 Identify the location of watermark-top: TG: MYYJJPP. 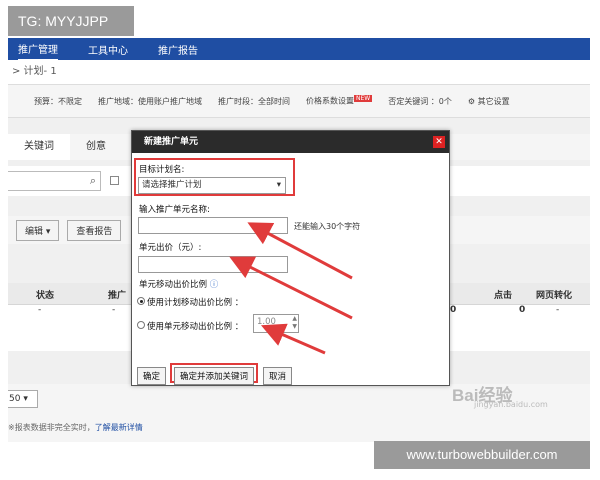
(71, 21).